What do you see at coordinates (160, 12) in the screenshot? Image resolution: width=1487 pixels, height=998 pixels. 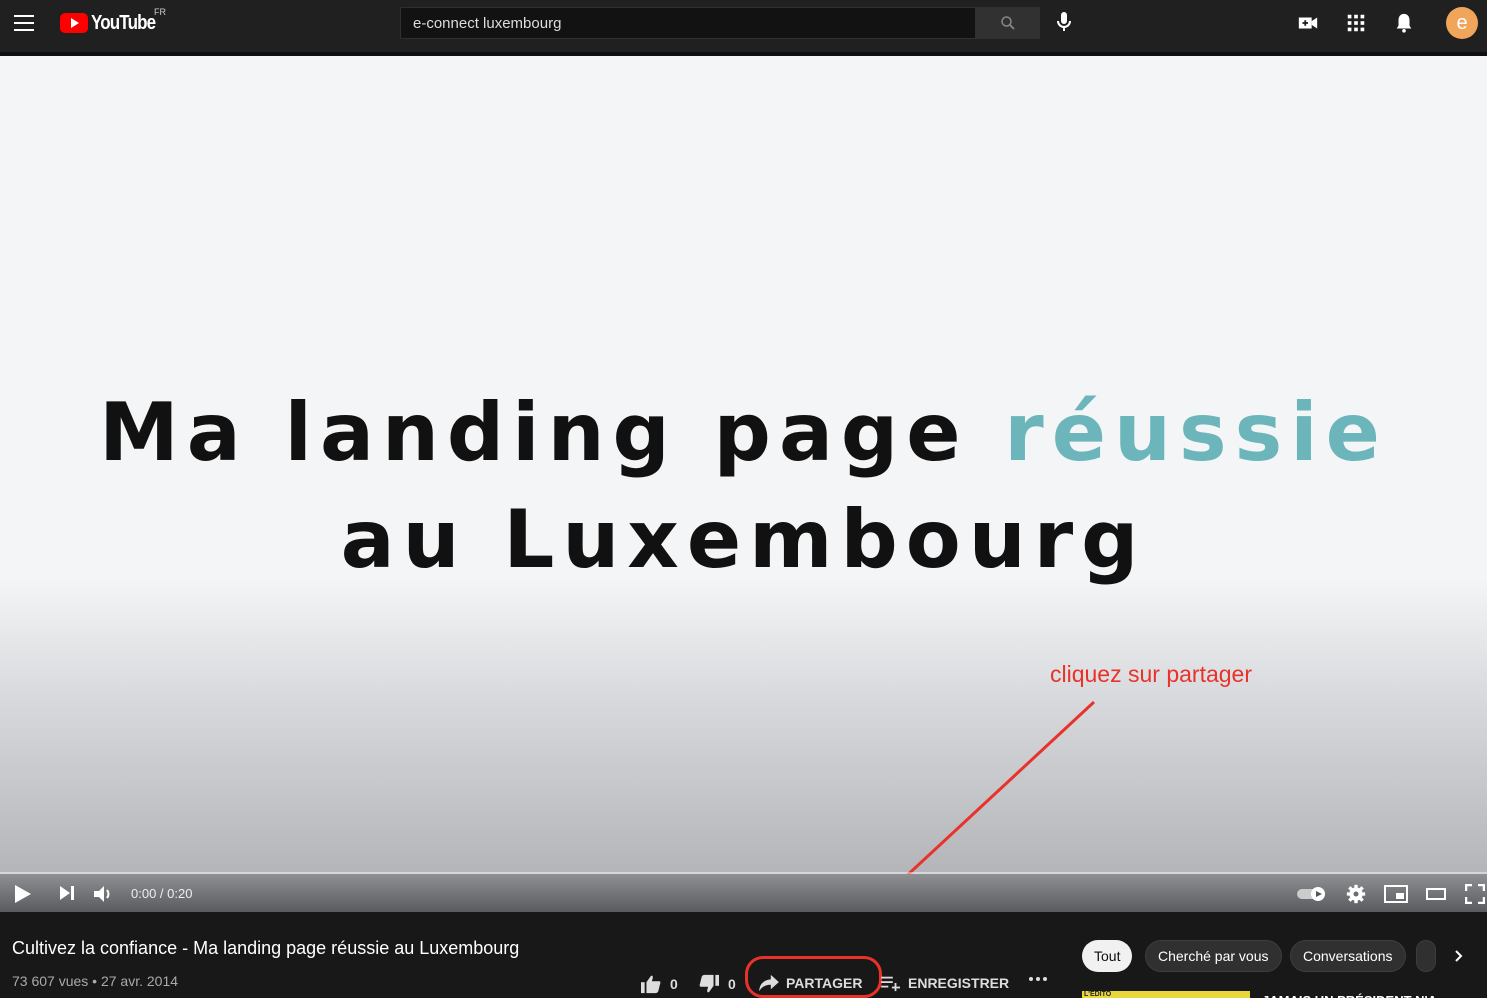 I see `country-code: FR` at bounding box center [160, 12].